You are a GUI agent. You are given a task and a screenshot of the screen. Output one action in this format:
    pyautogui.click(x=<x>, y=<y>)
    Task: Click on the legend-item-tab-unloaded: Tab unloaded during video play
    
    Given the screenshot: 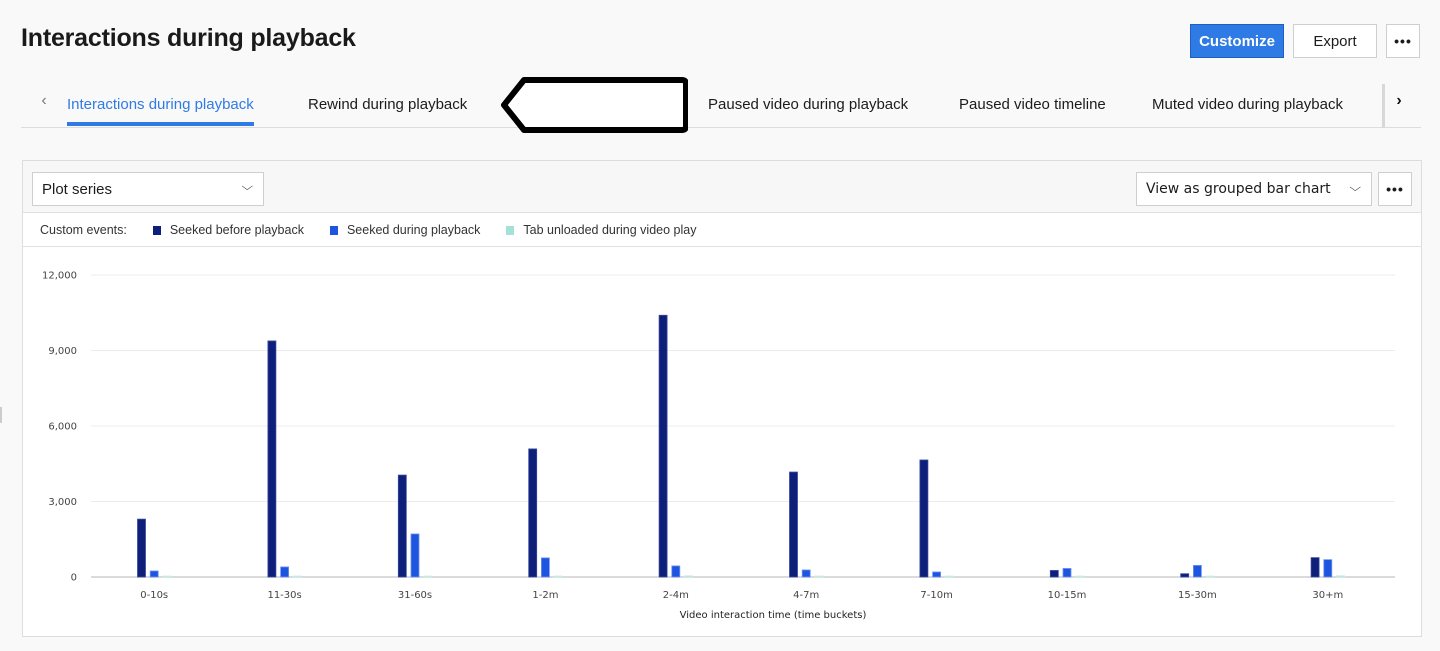 What is the action you would take?
    pyautogui.click(x=601, y=230)
    